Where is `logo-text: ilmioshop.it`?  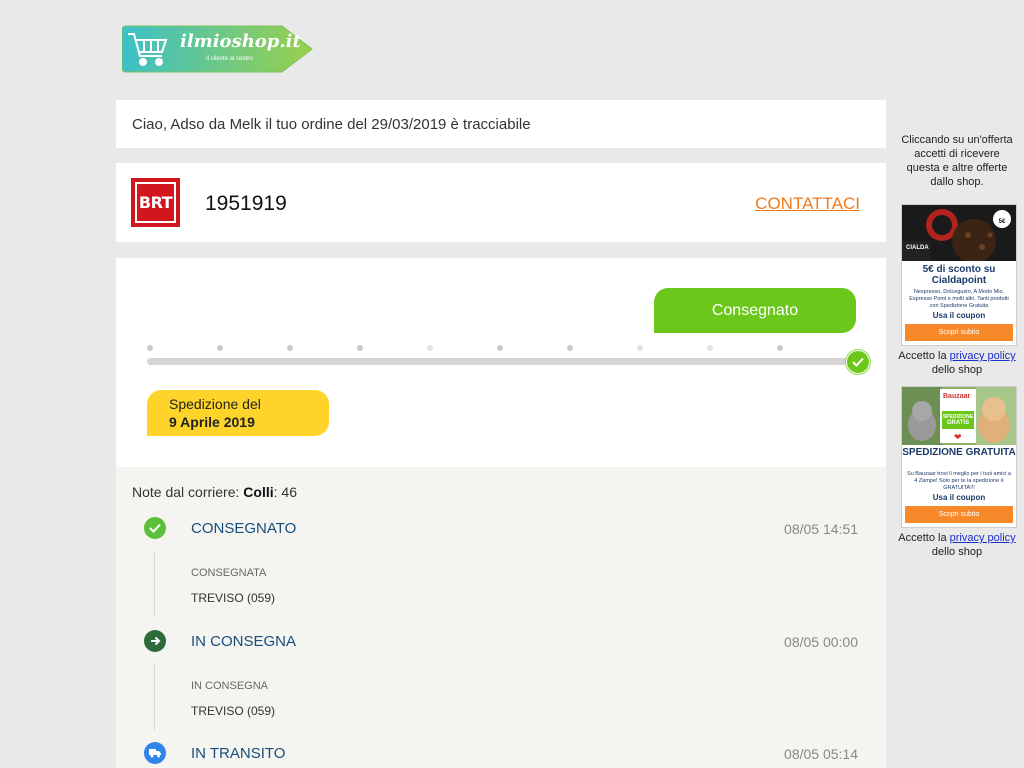
logo-text: ilmioshop.it is located at coordinates (240, 41).